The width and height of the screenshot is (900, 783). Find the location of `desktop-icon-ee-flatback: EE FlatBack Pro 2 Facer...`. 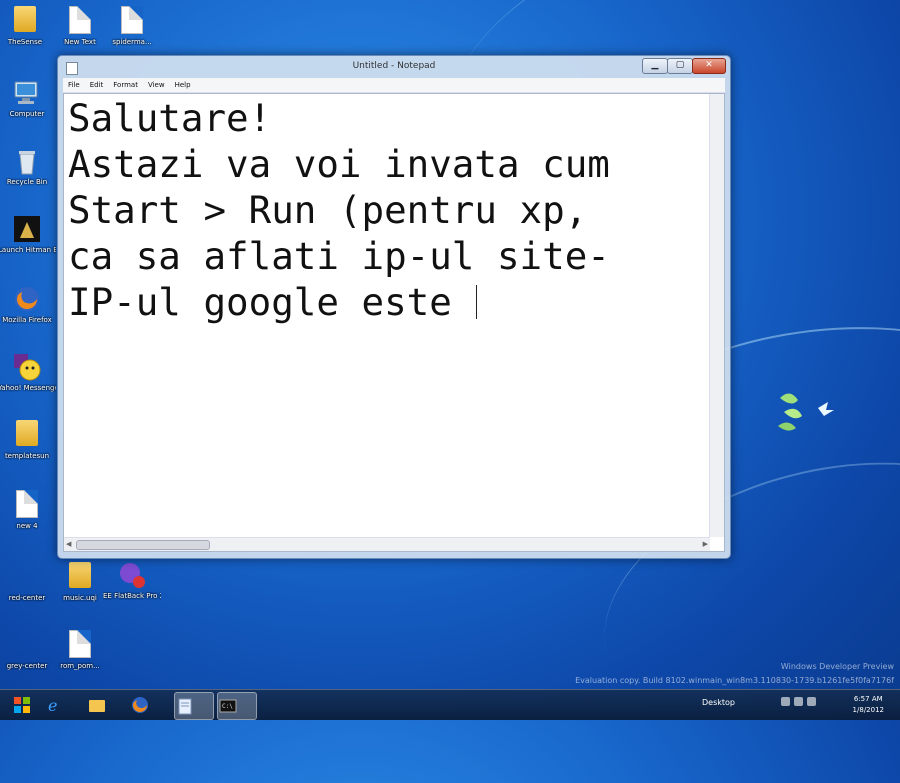

desktop-icon-ee-flatback: EE FlatBack Pro 2 Facer... is located at coordinates (132, 580).